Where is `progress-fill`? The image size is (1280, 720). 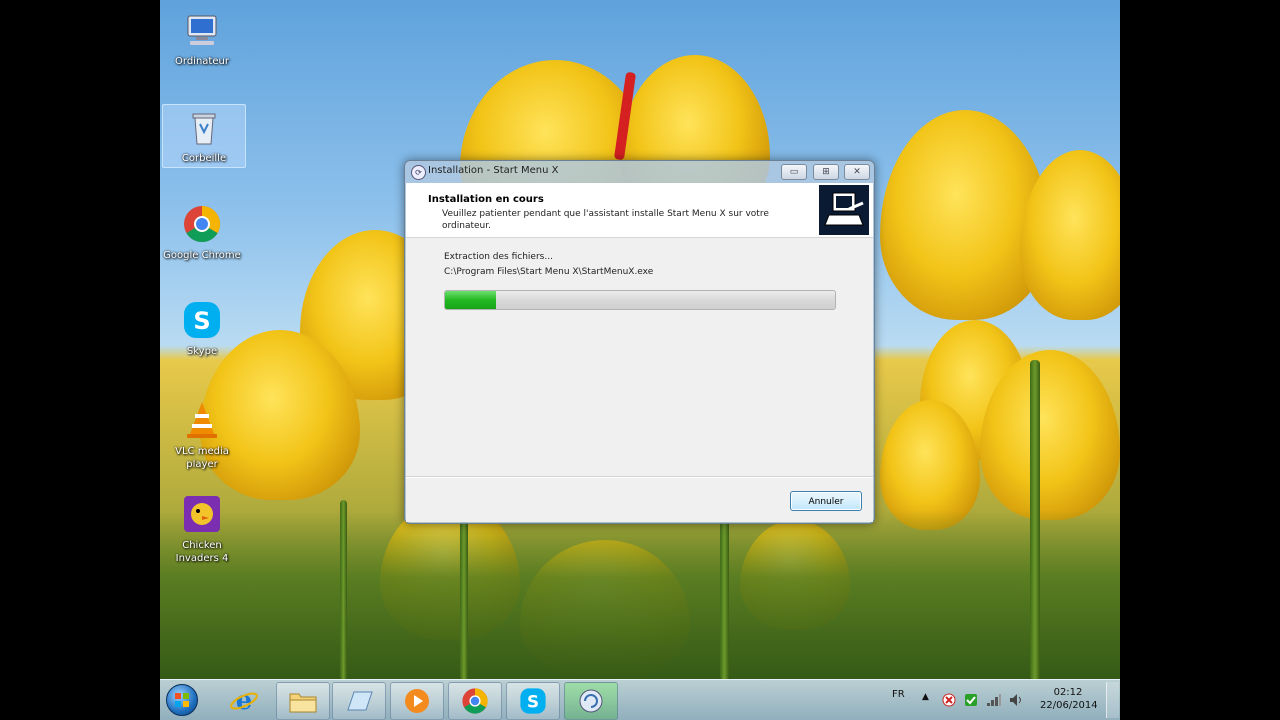
progress-fill is located at coordinates (470, 300).